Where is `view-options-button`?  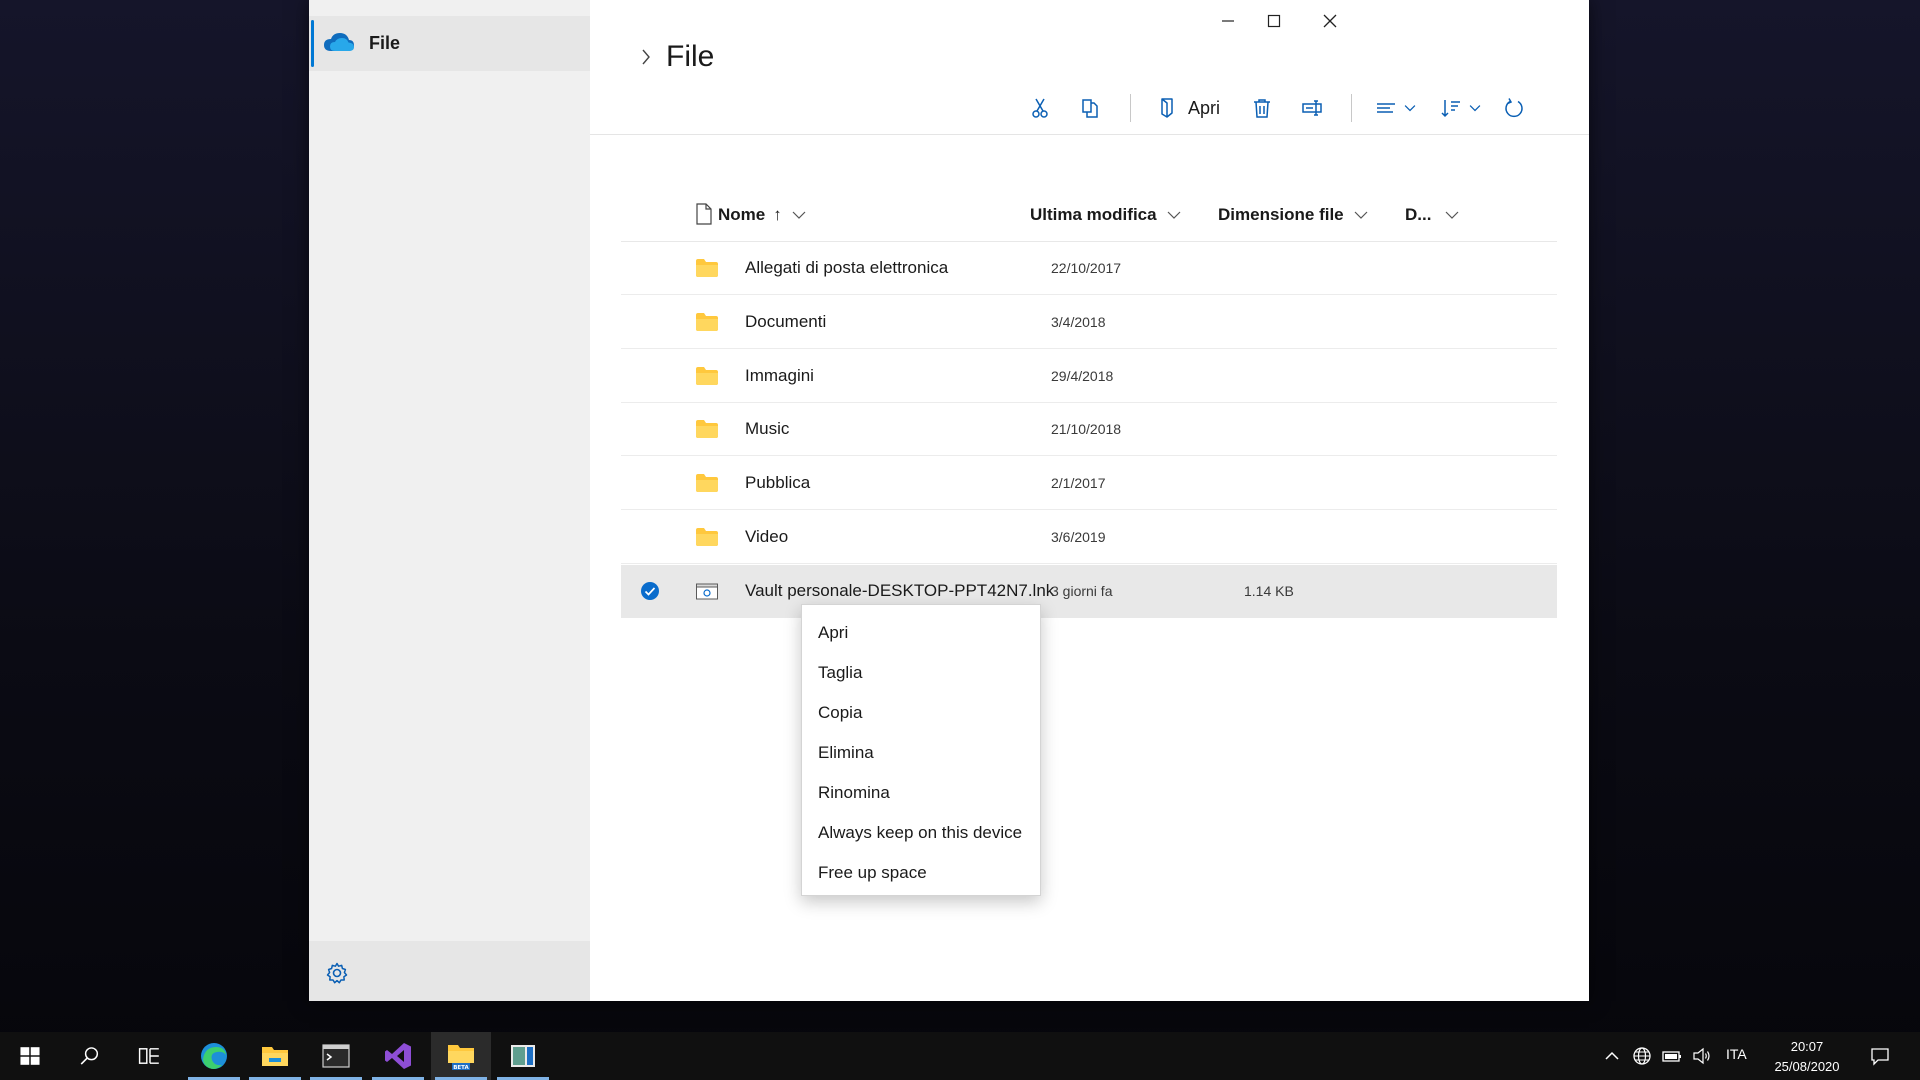 view-options-button is located at coordinates (1397, 108).